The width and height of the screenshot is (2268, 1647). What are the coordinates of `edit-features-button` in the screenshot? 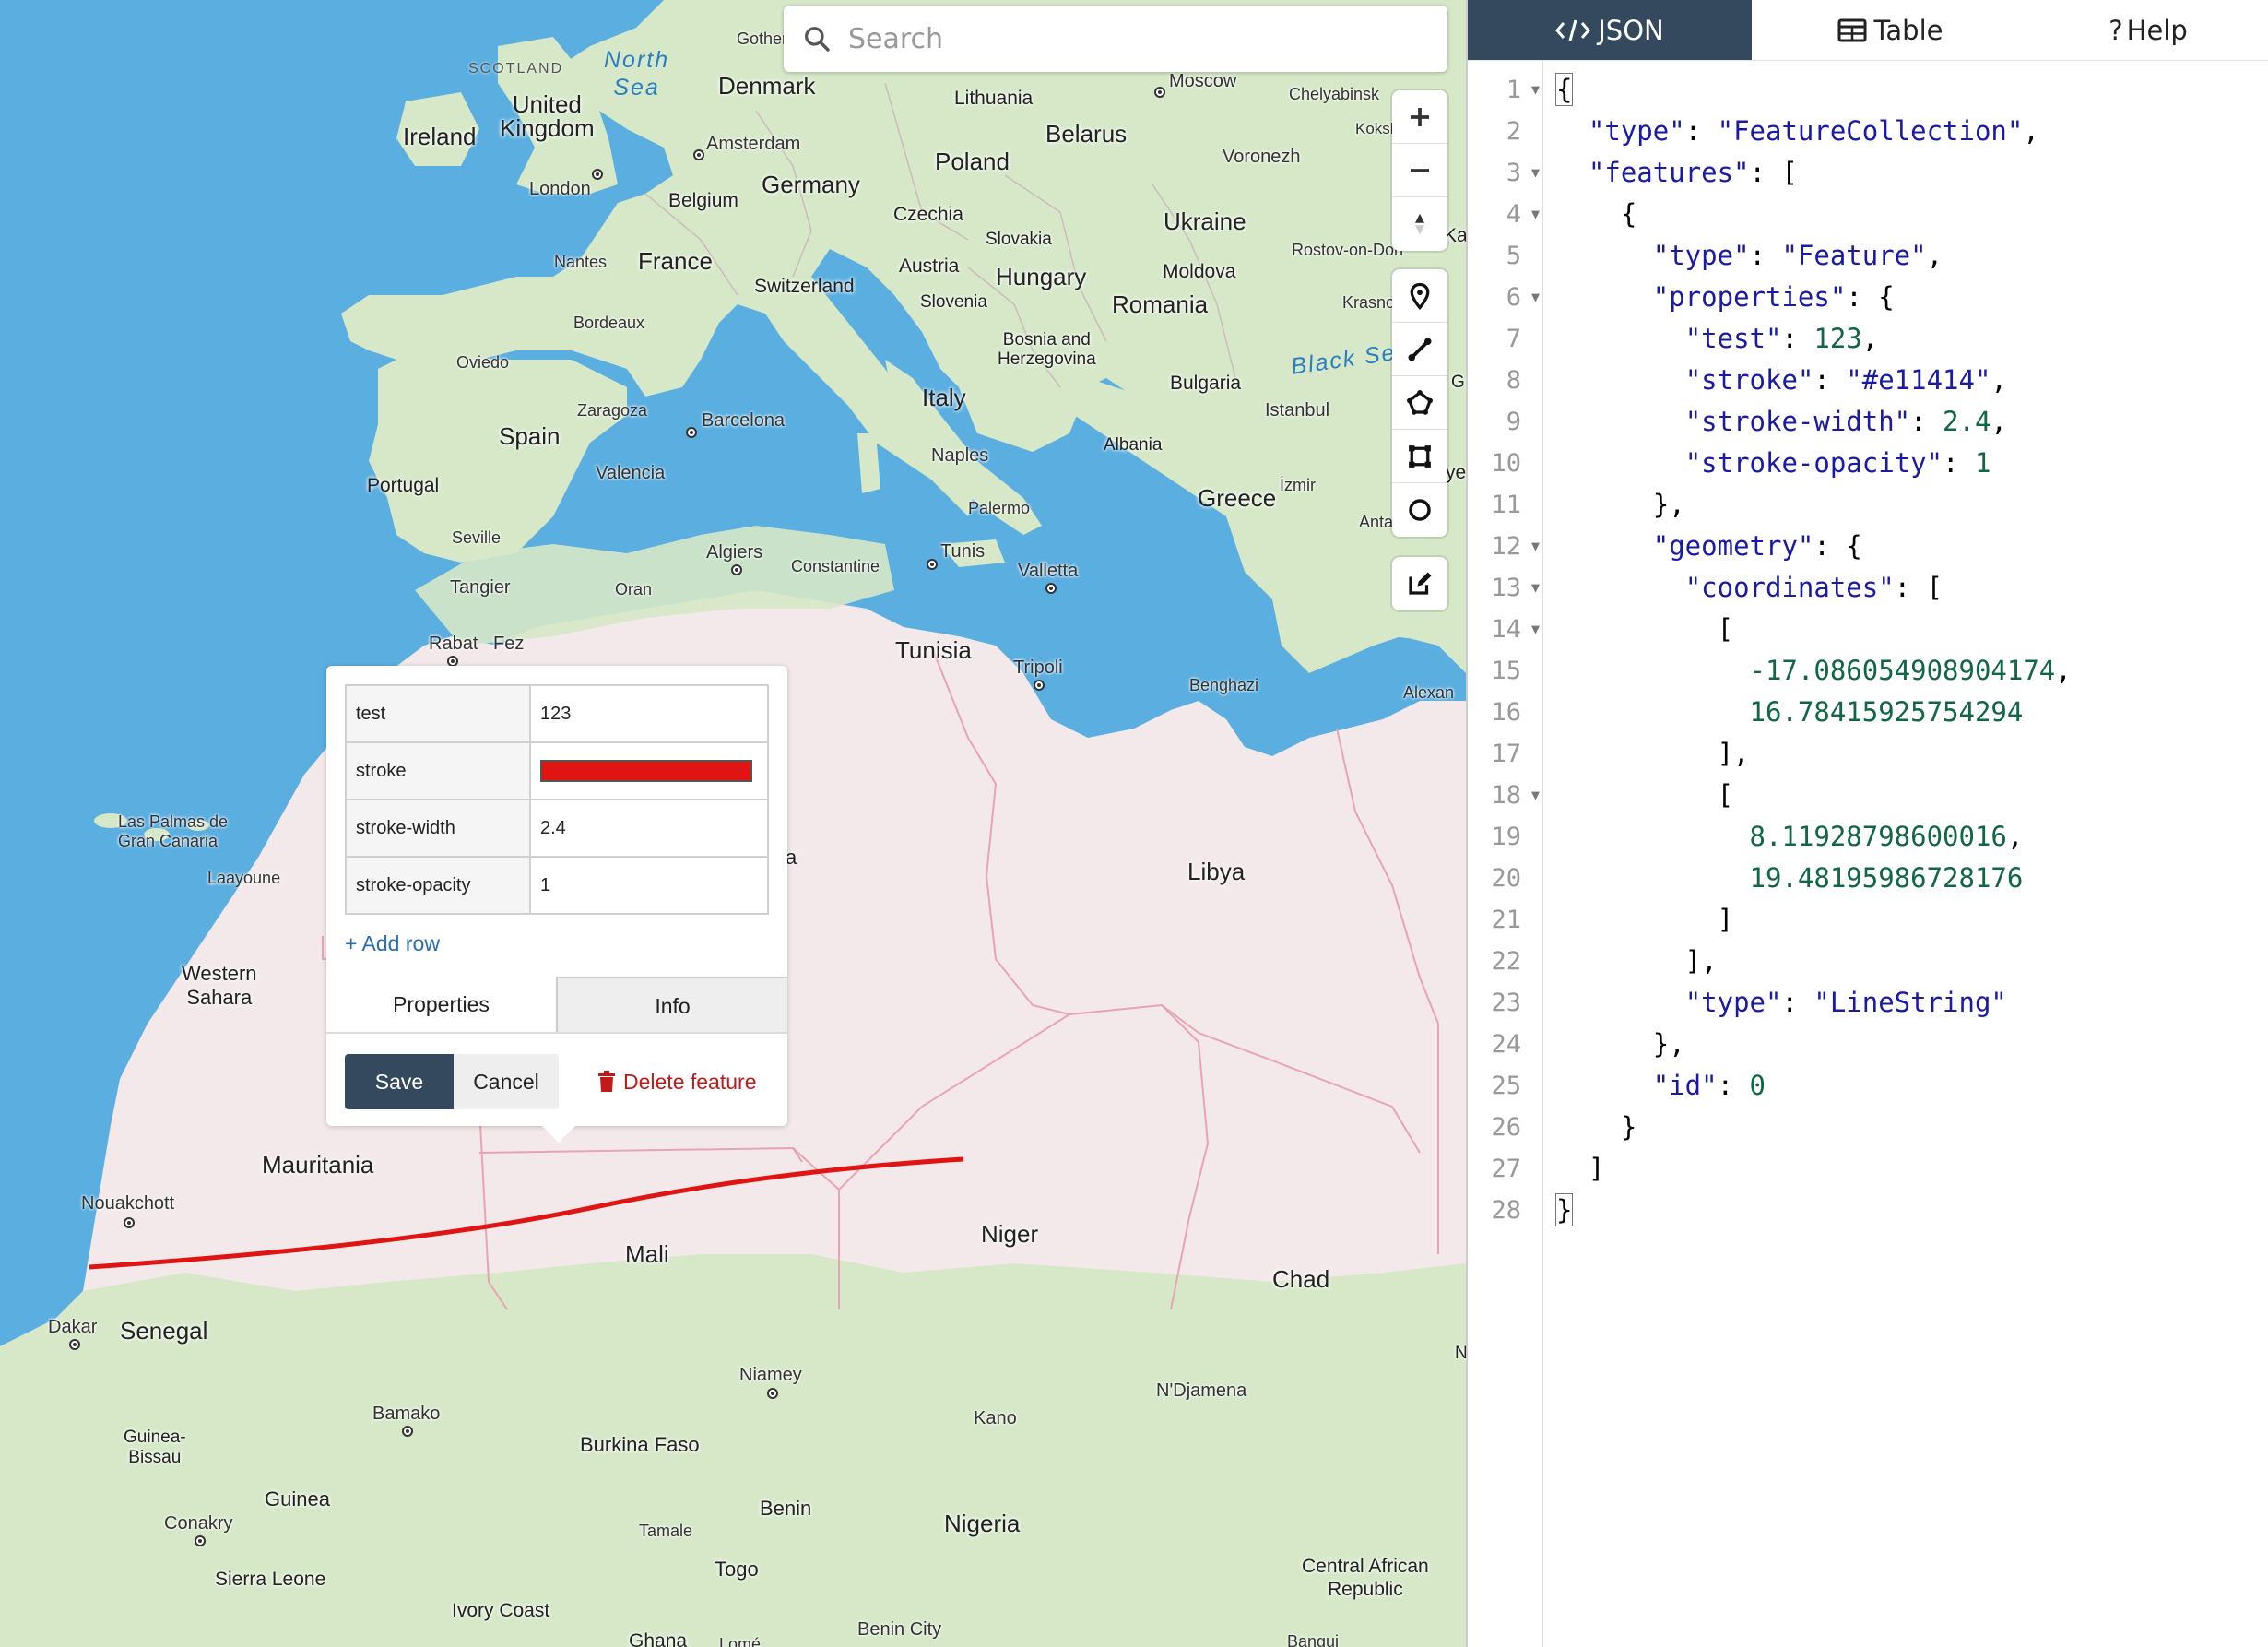 It's located at (1419, 583).